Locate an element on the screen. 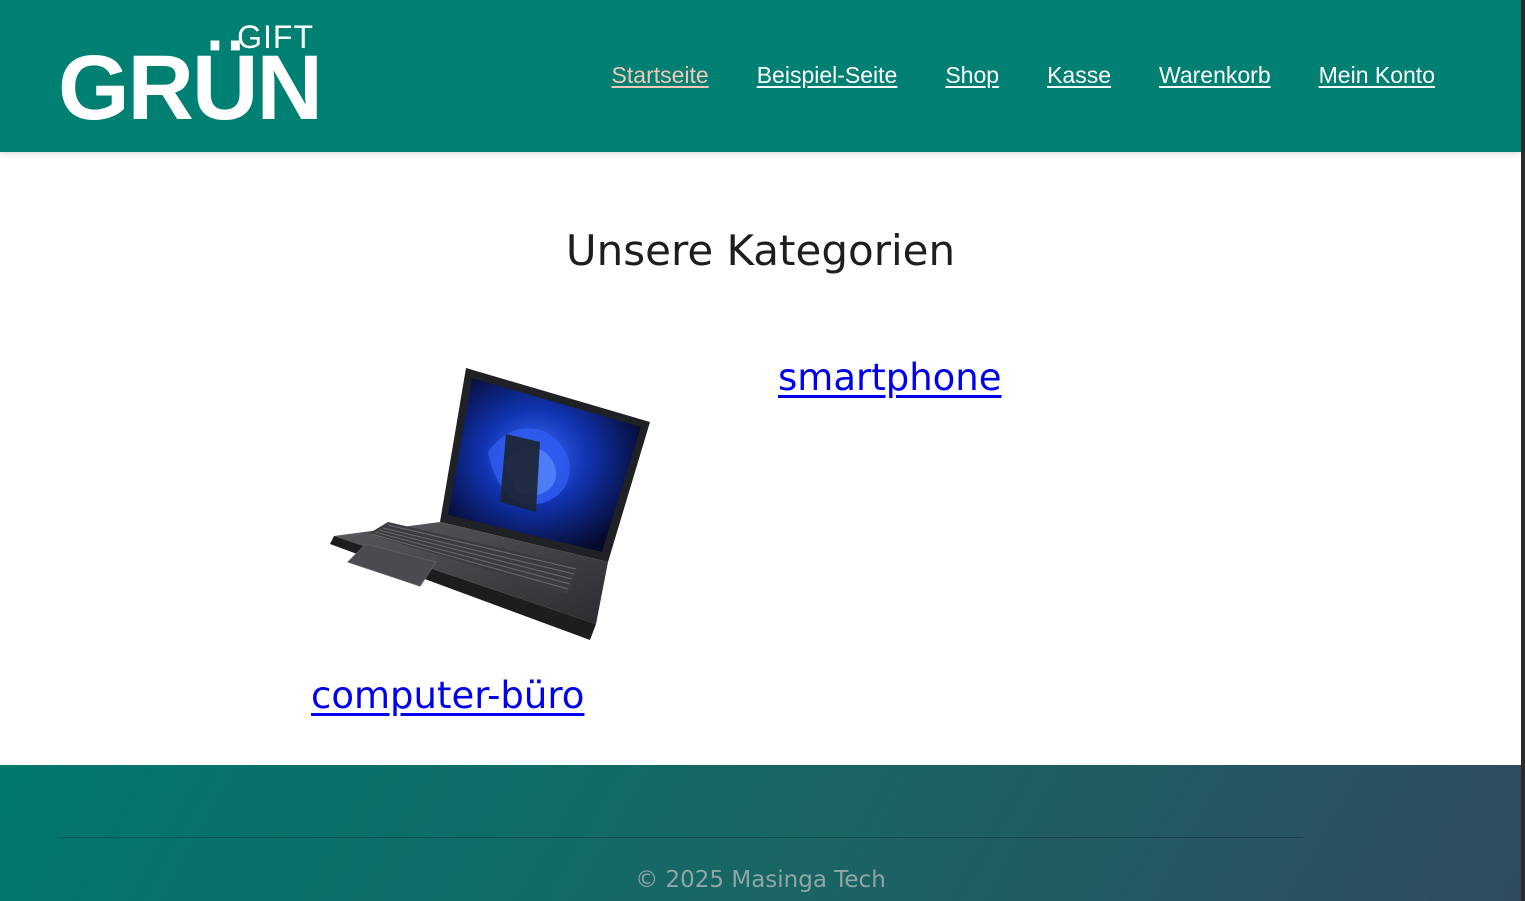 This screenshot has width=1525, height=901. nav-warenkorb: Warenkorb is located at coordinates (1215, 75).